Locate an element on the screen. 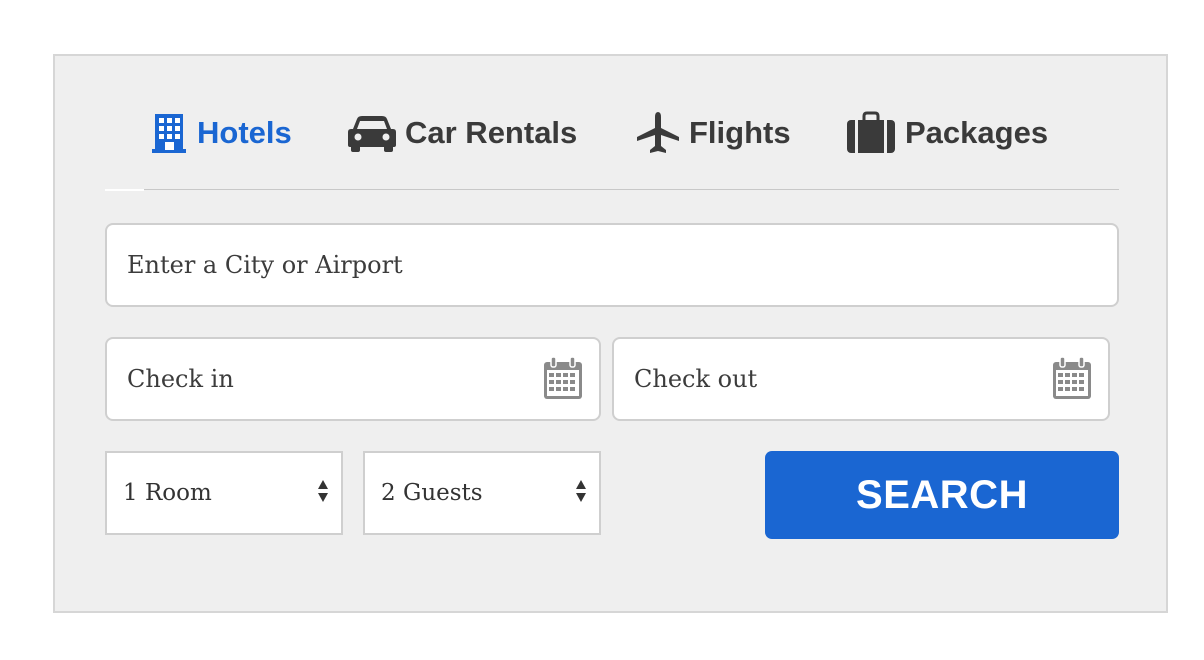 Image resolution: width=1204 pixels, height=660 pixels. tab-packages: Packages is located at coordinates (946, 133).